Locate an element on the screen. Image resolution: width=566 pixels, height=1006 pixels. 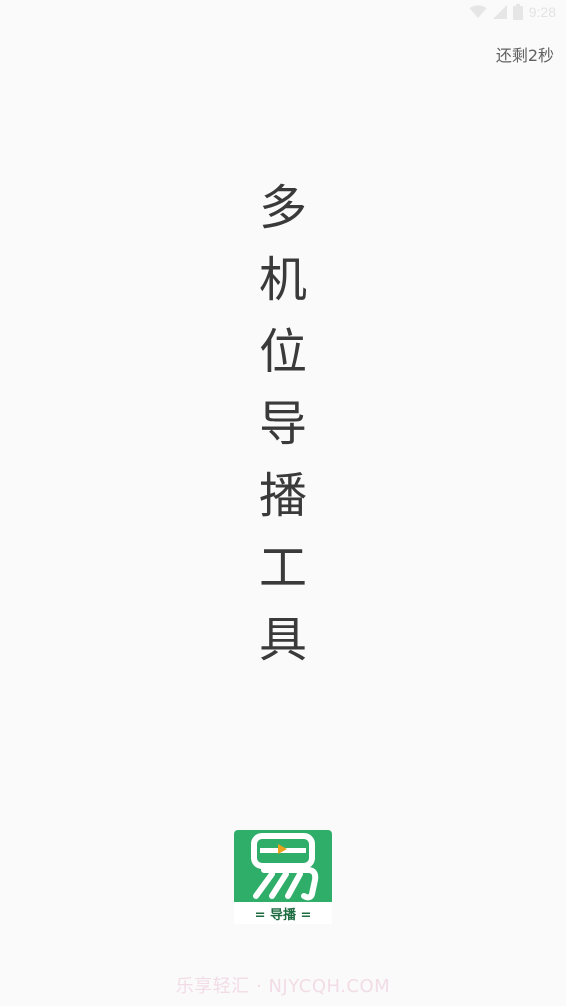
slogan-char: 导 is located at coordinates (282, 424).